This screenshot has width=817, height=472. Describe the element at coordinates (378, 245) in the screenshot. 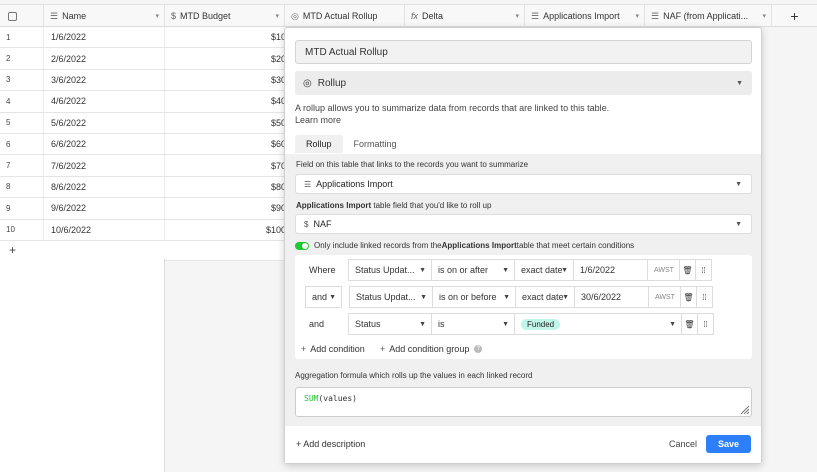

I see `toggle-text: Only include linked records from the` at that location.